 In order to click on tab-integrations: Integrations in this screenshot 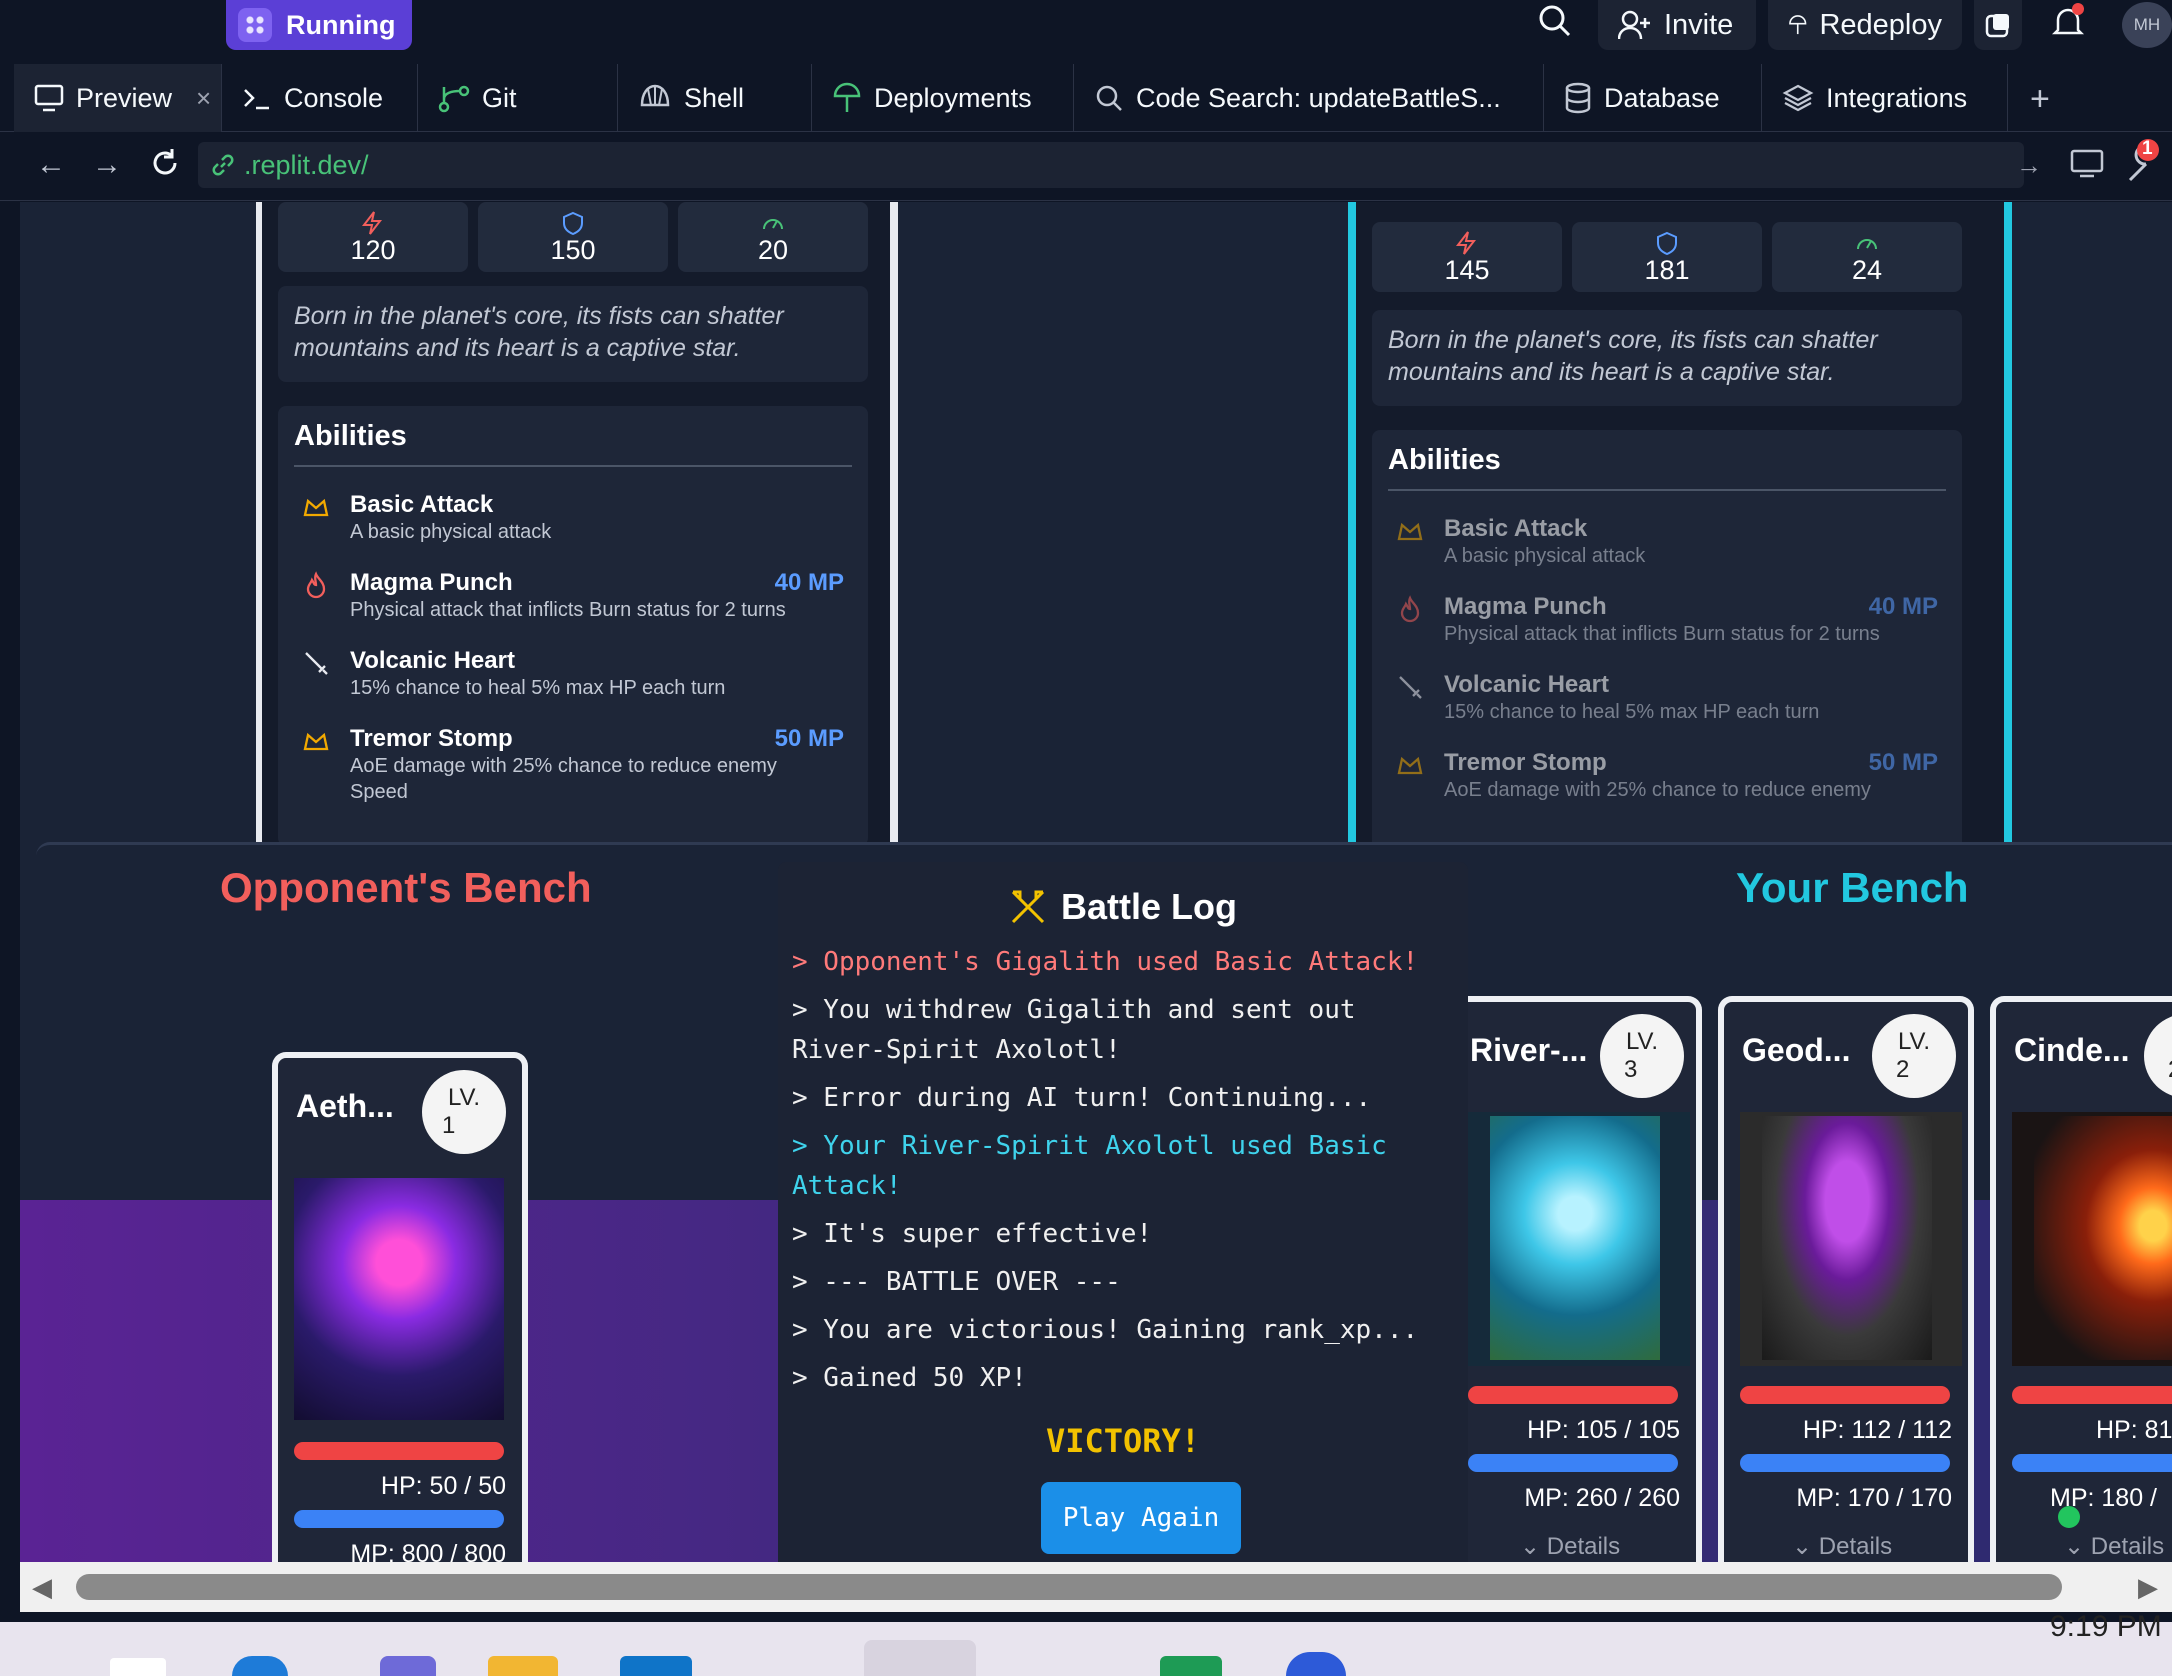, I will do `click(1885, 98)`.